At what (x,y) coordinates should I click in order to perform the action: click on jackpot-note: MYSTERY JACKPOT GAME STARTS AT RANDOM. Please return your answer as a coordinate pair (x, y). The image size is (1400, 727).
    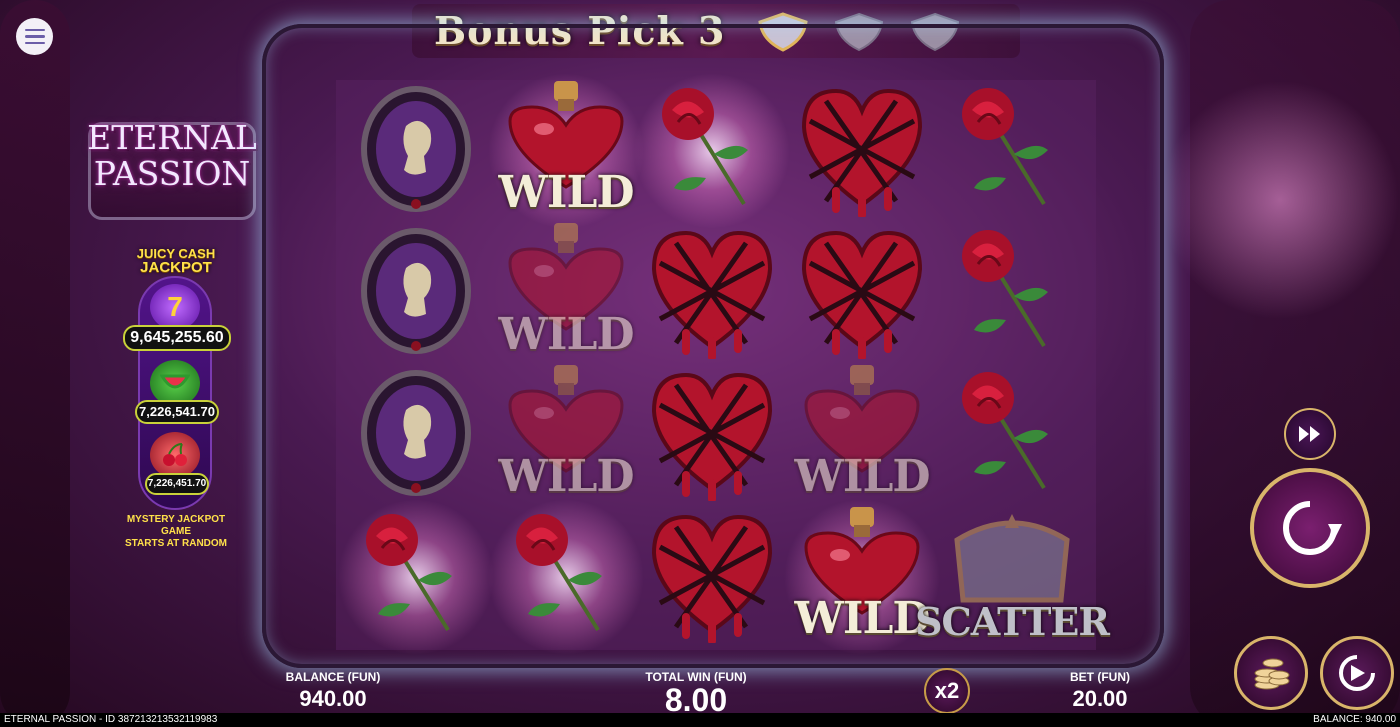
    Looking at the image, I should click on (176, 532).